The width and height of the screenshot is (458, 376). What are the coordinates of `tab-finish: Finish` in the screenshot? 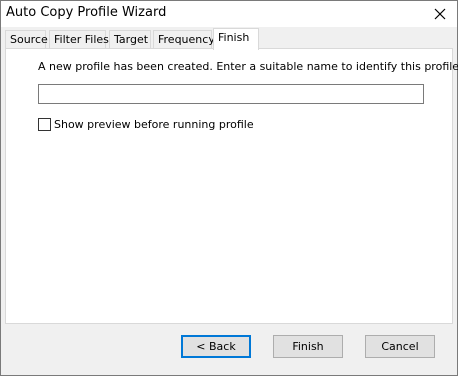 It's located at (236, 39).